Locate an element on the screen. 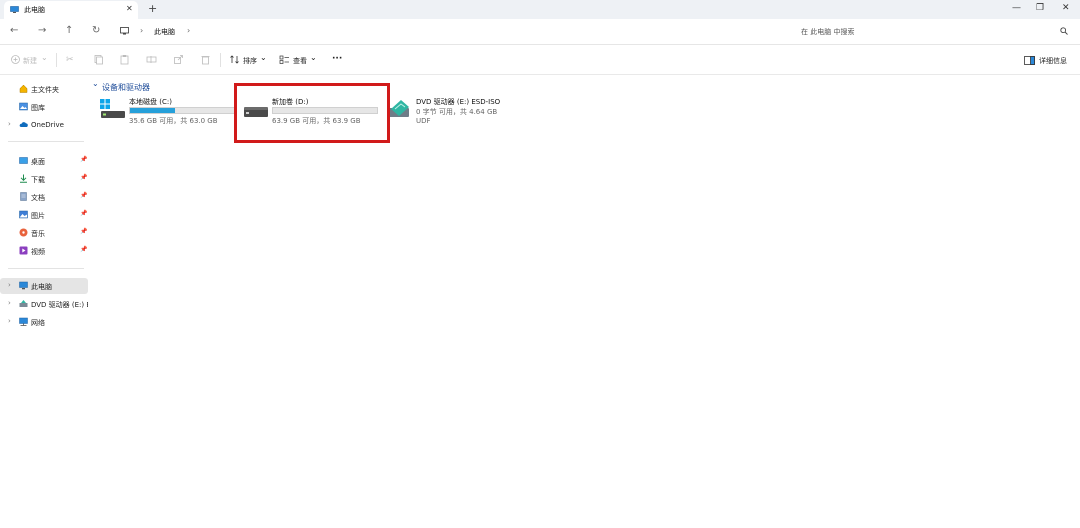 The height and width of the screenshot is (528, 1080). breadcrumb-current: 此电脑 is located at coordinates (164, 32).